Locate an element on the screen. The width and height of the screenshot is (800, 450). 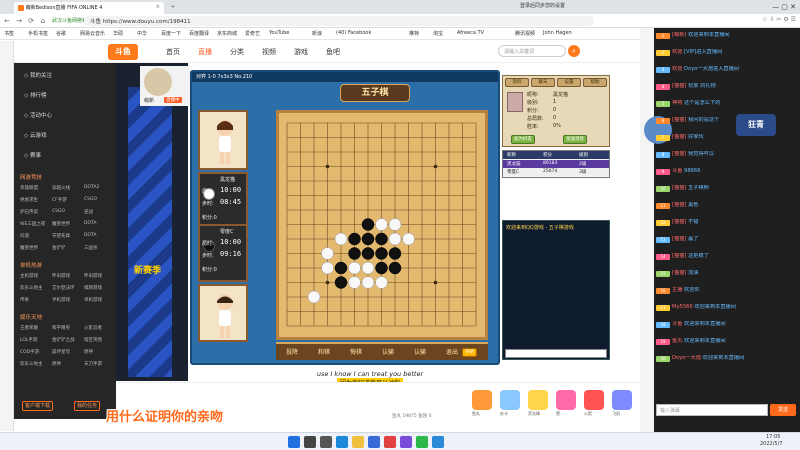
chat-message: [猫猫] 玩家 的礼物 is located at coordinates (734, 86).